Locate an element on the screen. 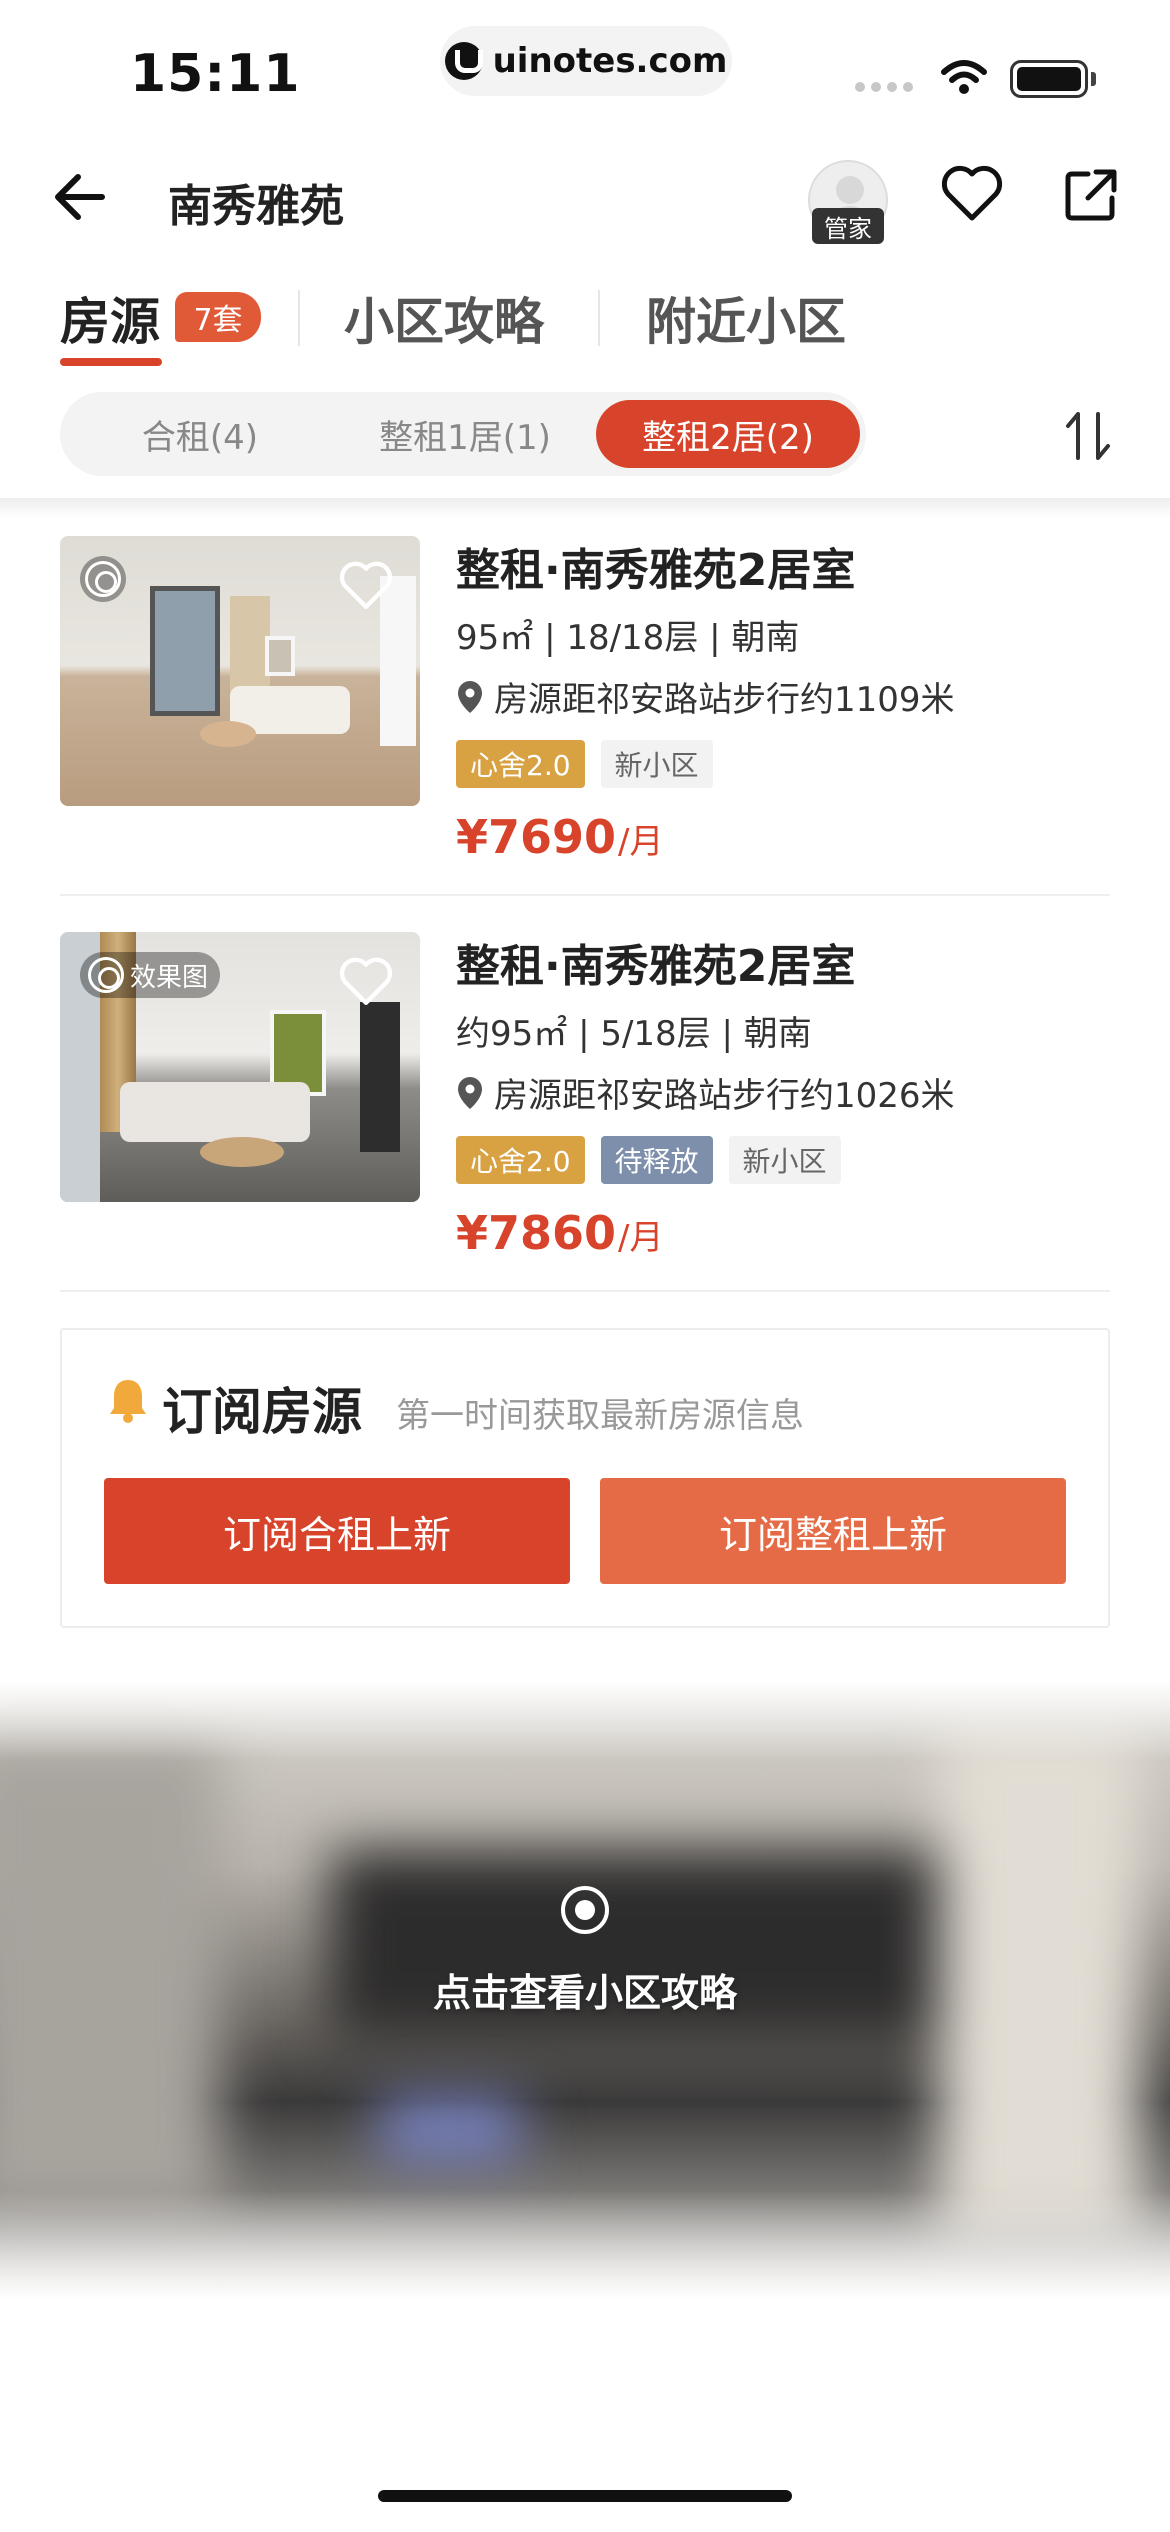  subscribe-shared-button: 订阅合租上新 is located at coordinates (337, 1531).